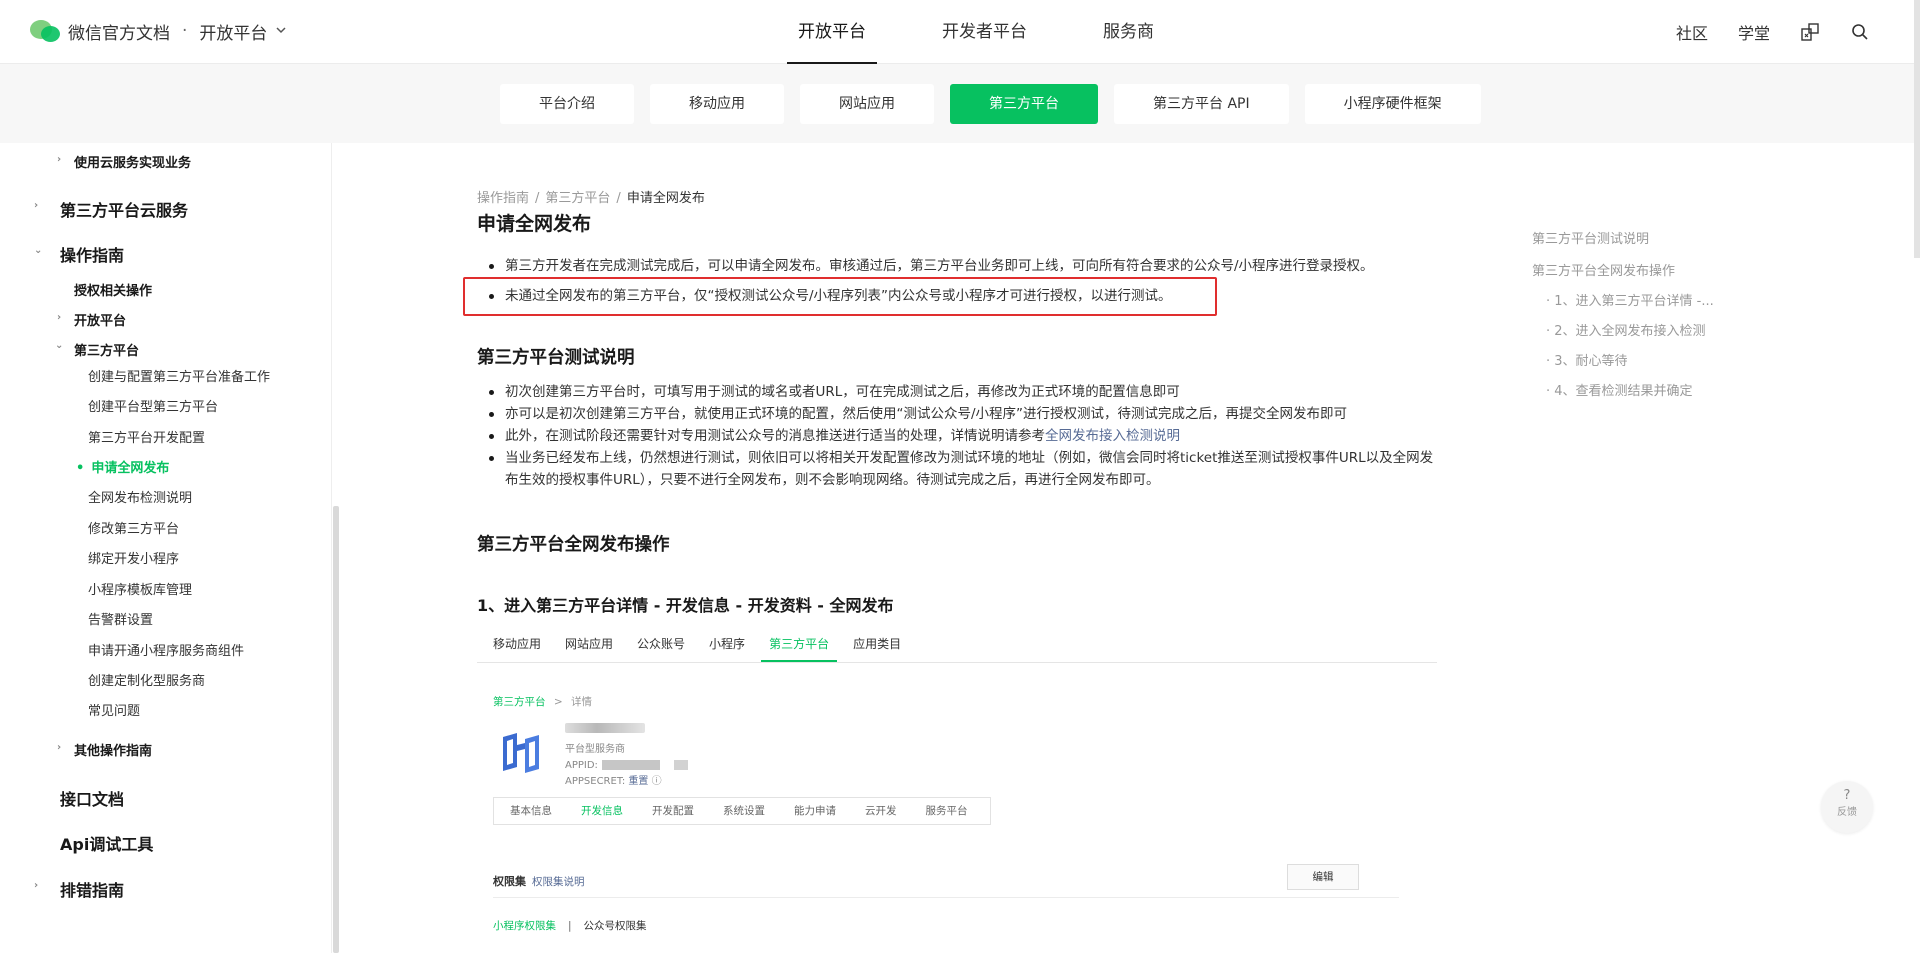 The width and height of the screenshot is (1920, 953). Describe the element at coordinates (1917, 129) in the screenshot. I see `page-scrollbar` at that location.